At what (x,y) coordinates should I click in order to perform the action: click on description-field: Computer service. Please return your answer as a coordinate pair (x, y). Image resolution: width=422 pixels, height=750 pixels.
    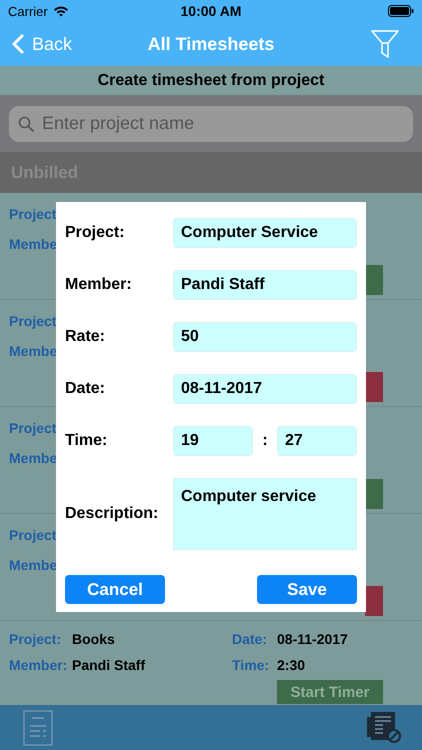
    Looking at the image, I should click on (265, 514).